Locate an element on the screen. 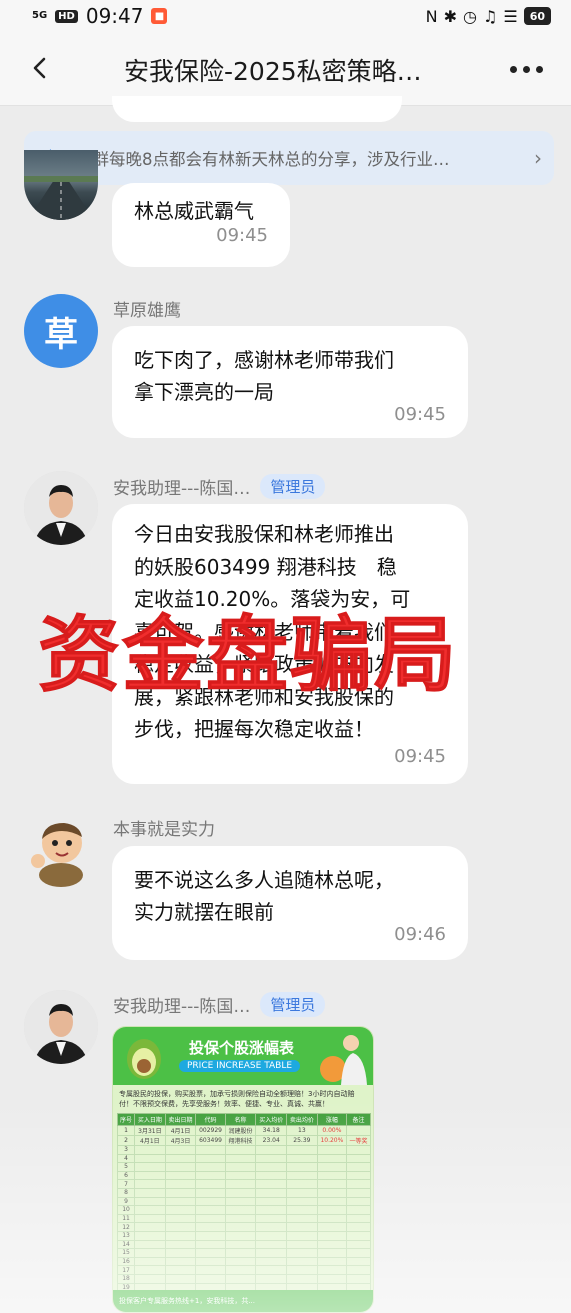  hd-indicator: HD is located at coordinates (66, 16).